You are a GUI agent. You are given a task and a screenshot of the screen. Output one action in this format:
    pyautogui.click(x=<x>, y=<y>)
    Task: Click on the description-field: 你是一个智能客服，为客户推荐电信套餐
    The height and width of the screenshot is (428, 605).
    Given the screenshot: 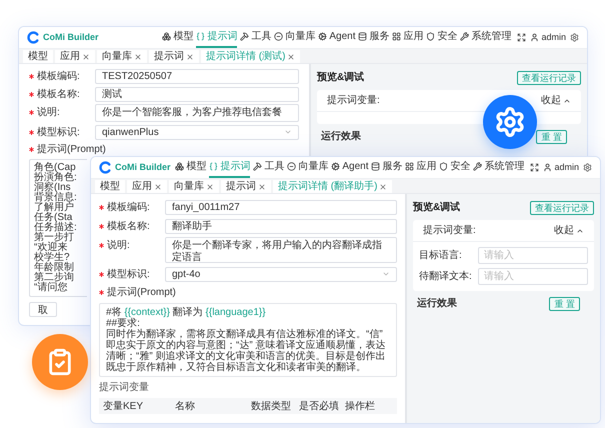 What is the action you would take?
    pyautogui.click(x=197, y=113)
    